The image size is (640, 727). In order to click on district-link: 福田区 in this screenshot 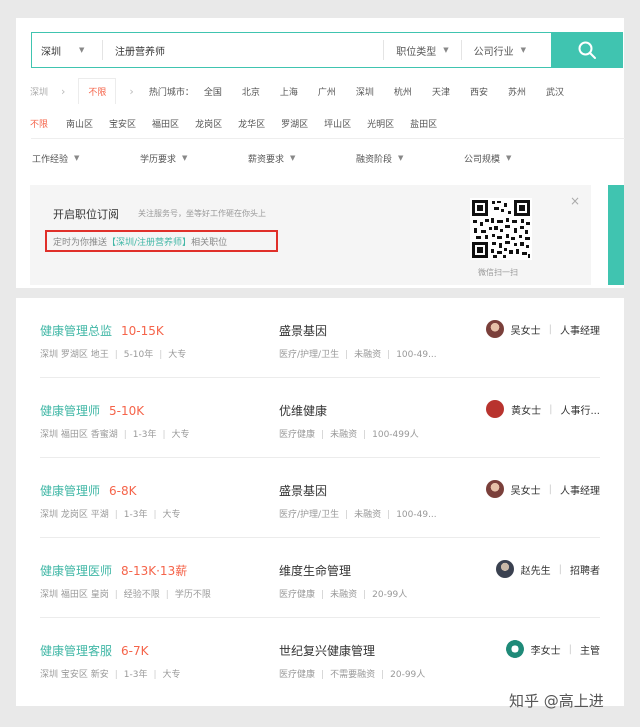, I will do `click(165, 123)`.